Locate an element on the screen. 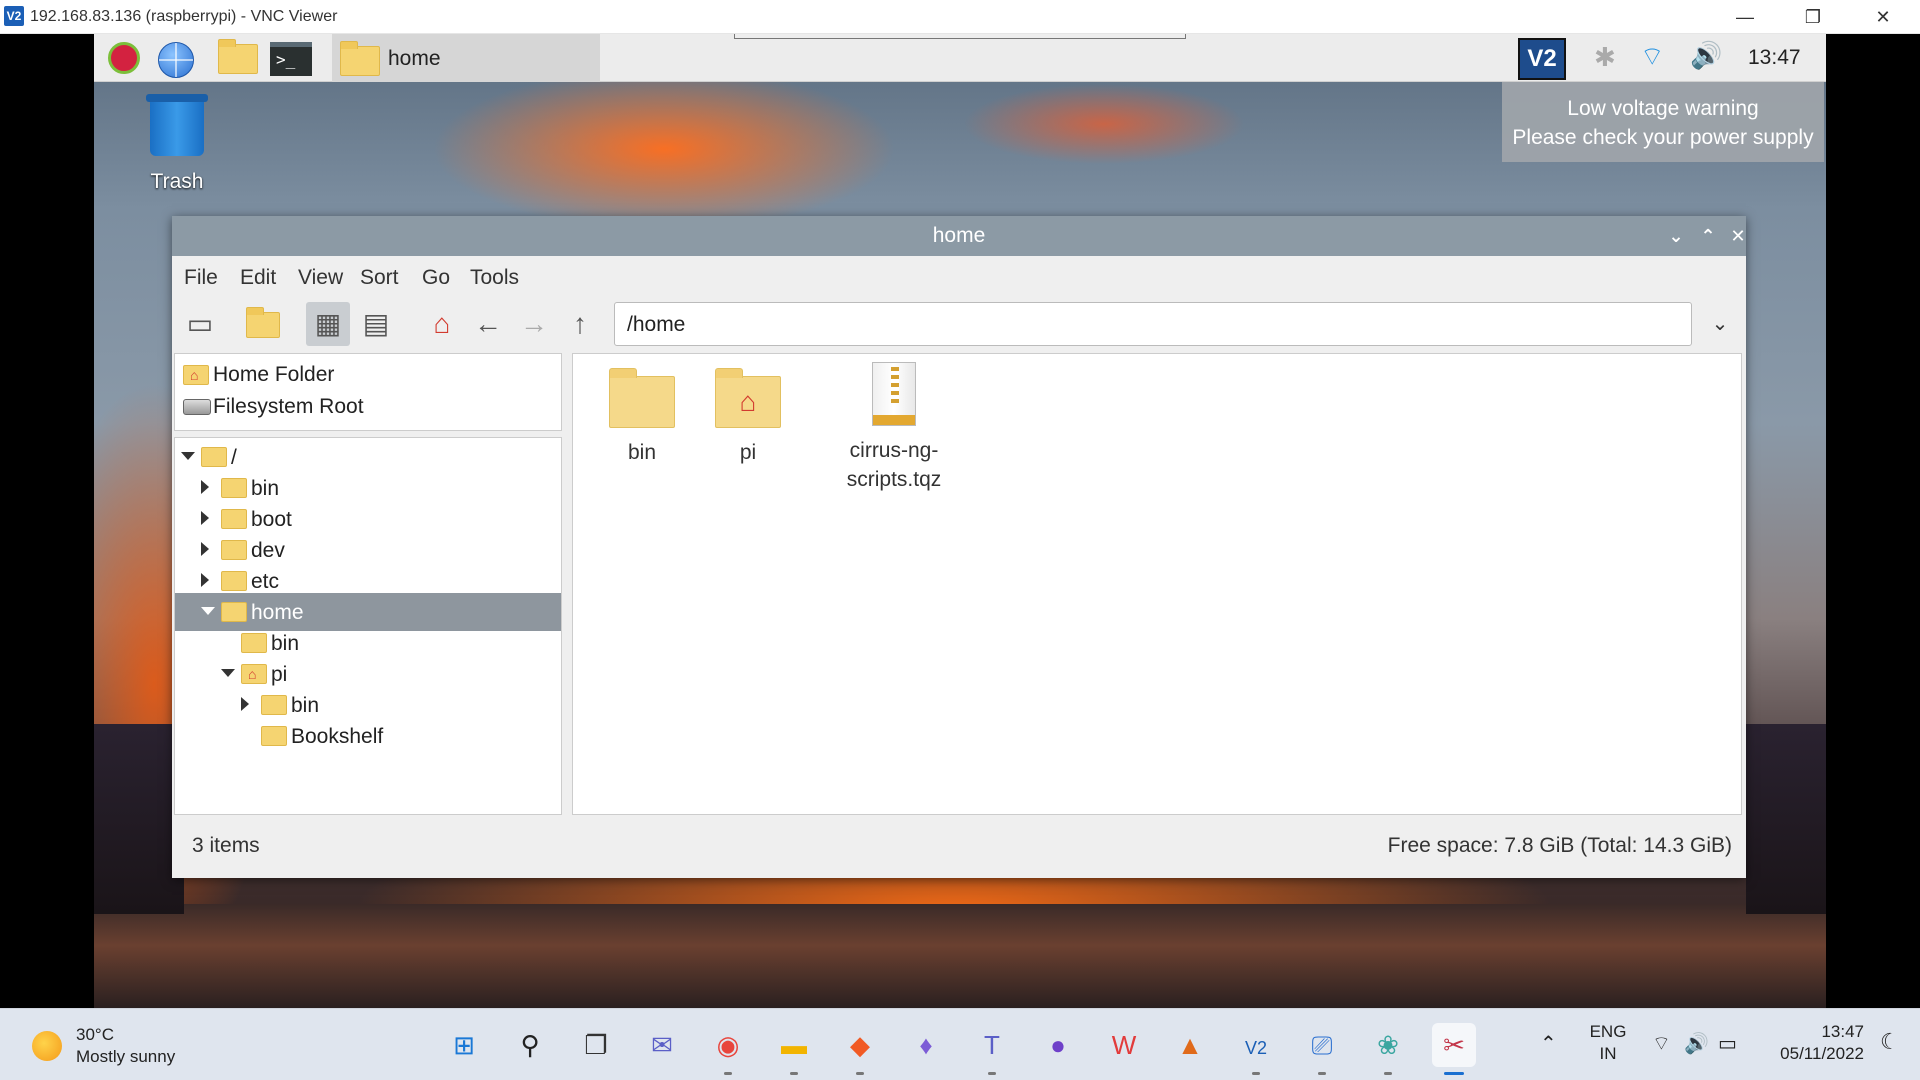 This screenshot has width=1920, height=1080. menu-sort: Sort is located at coordinates (379, 278).